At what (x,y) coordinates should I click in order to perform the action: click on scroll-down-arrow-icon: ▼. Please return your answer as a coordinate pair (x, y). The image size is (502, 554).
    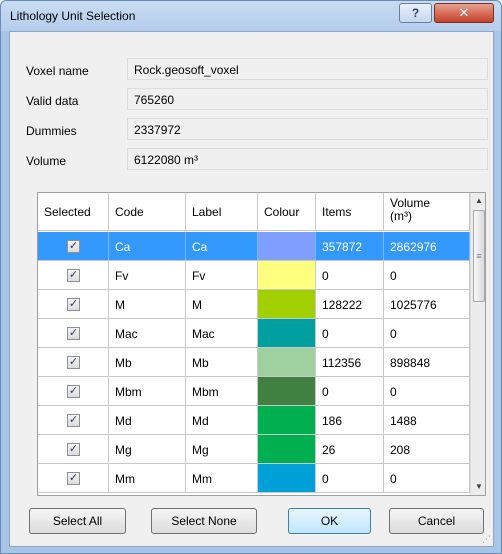
    Looking at the image, I should click on (478, 487).